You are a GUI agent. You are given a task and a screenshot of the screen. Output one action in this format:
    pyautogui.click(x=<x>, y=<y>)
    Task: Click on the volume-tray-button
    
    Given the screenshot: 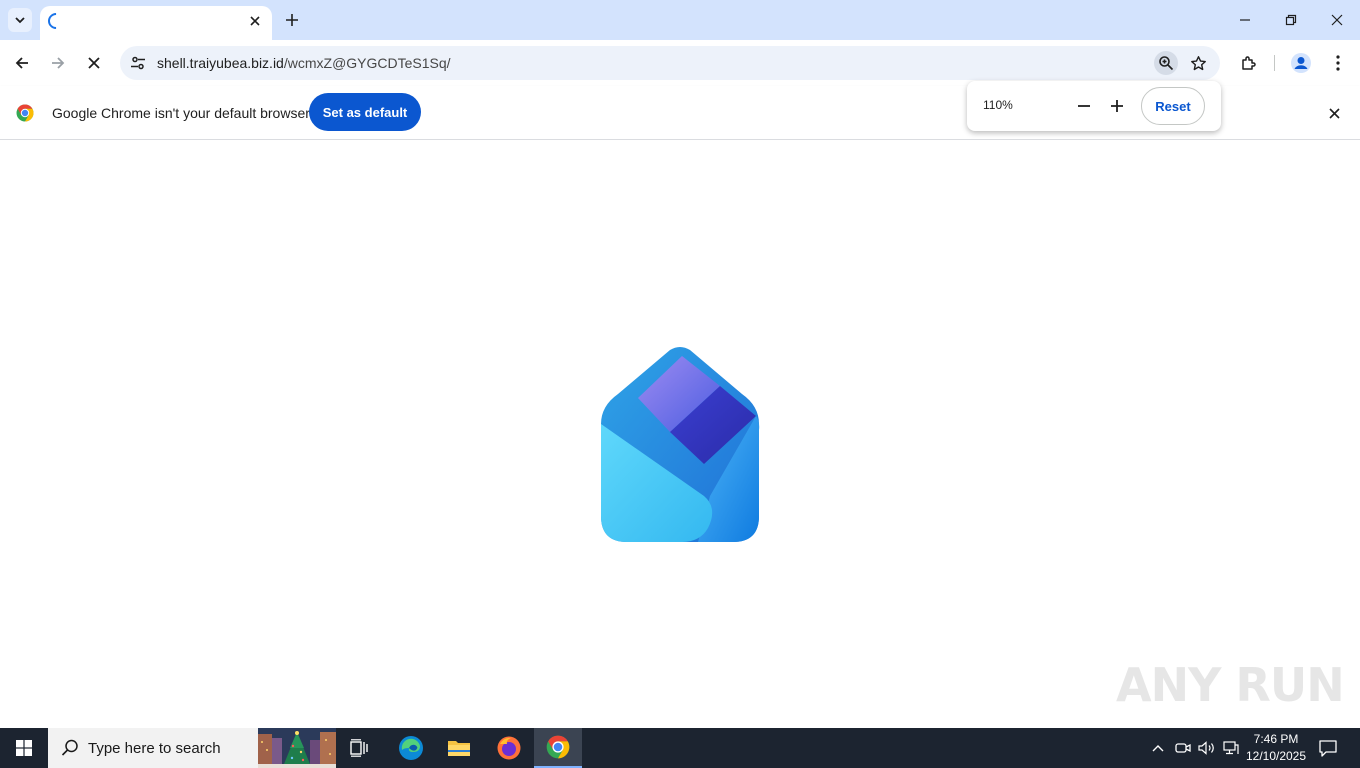 What is the action you would take?
    pyautogui.click(x=1207, y=748)
    